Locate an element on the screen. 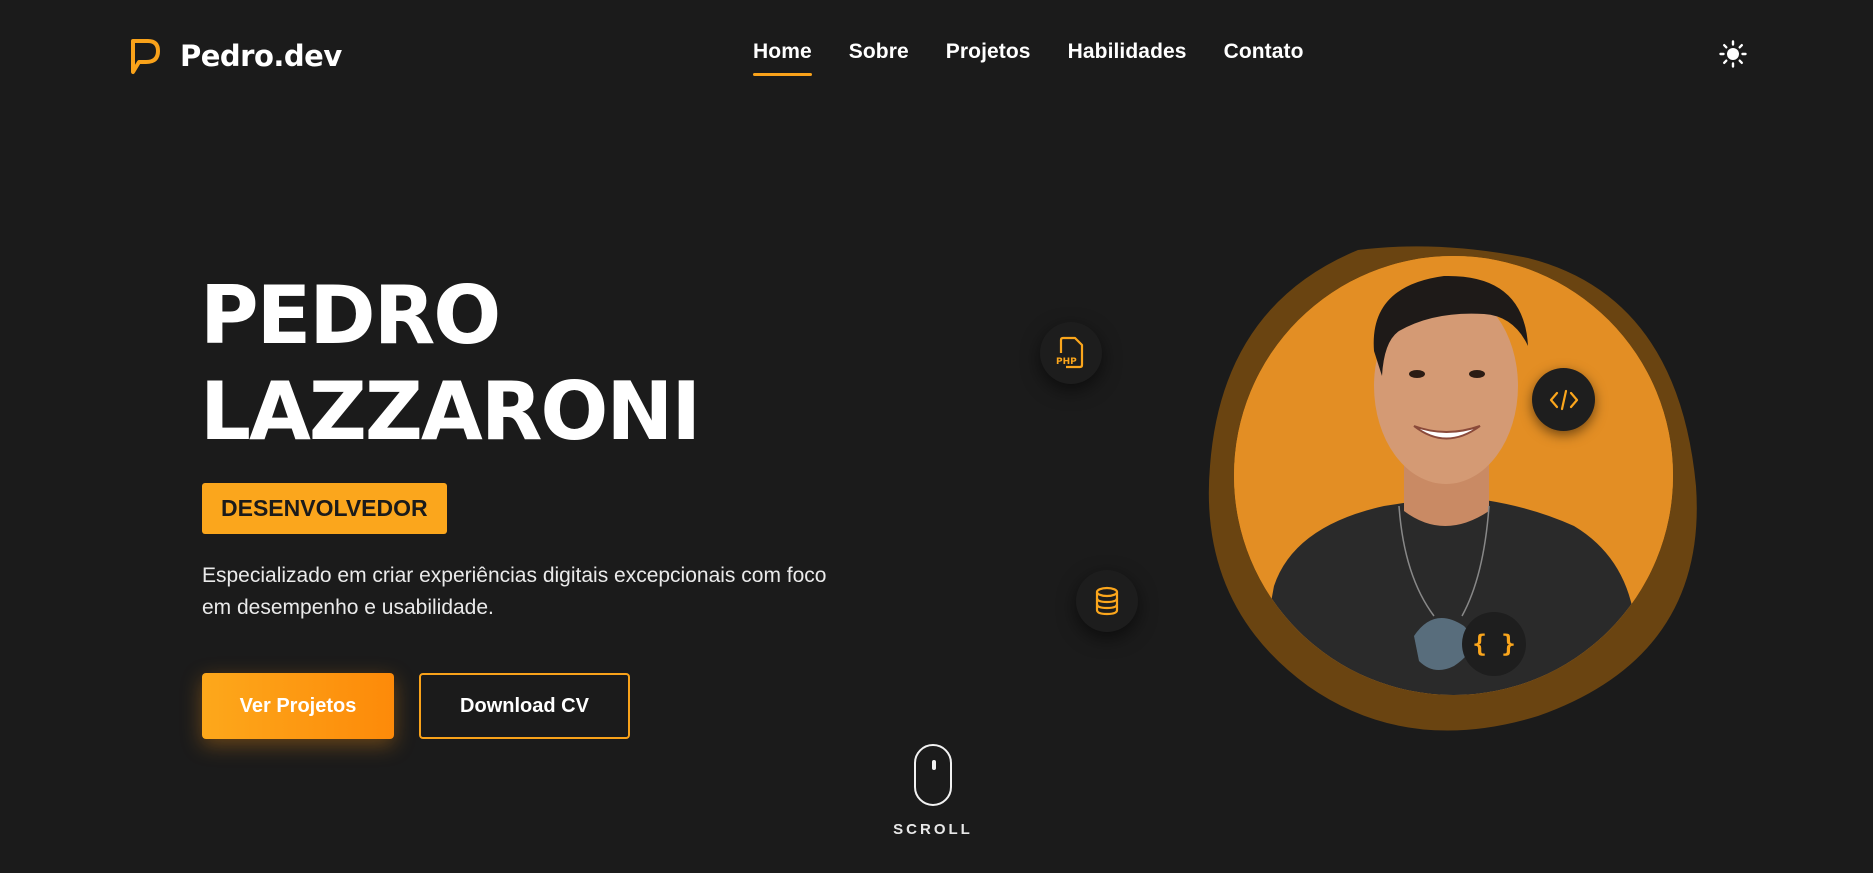  scroll-label: SCROLL is located at coordinates (933, 829).